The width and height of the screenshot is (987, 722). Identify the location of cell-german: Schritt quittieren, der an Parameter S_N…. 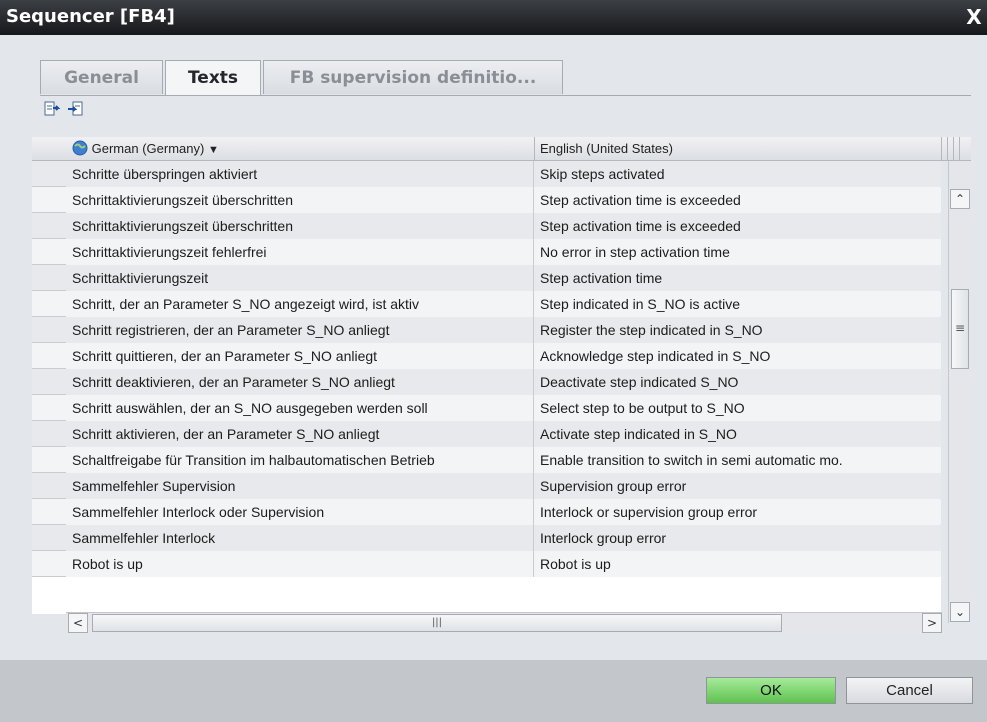
(300, 356).